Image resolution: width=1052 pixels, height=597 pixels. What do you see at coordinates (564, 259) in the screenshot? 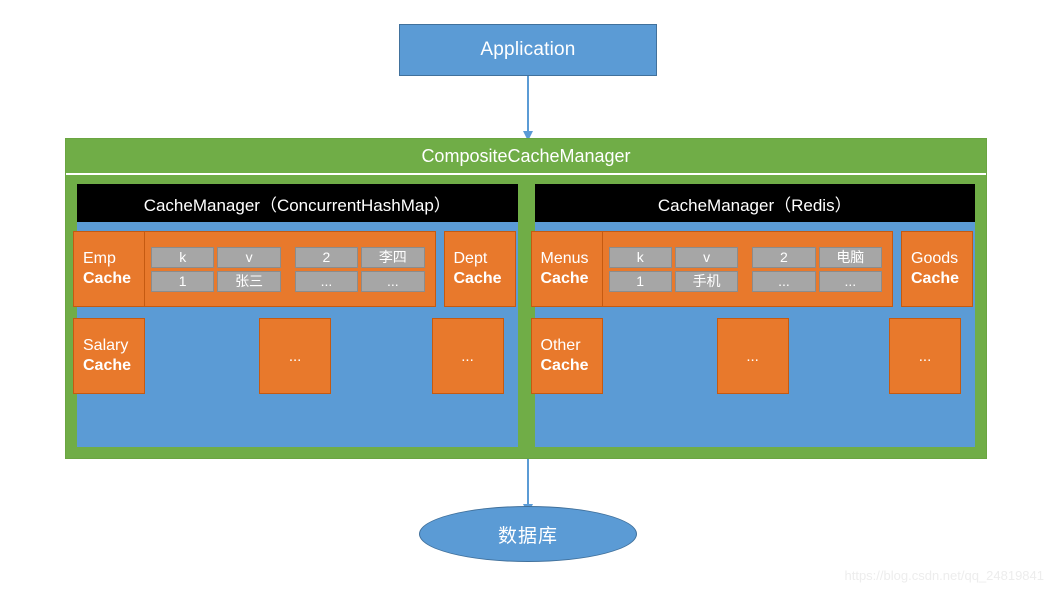
I see `cache-box-label-line1: Menus` at bounding box center [564, 259].